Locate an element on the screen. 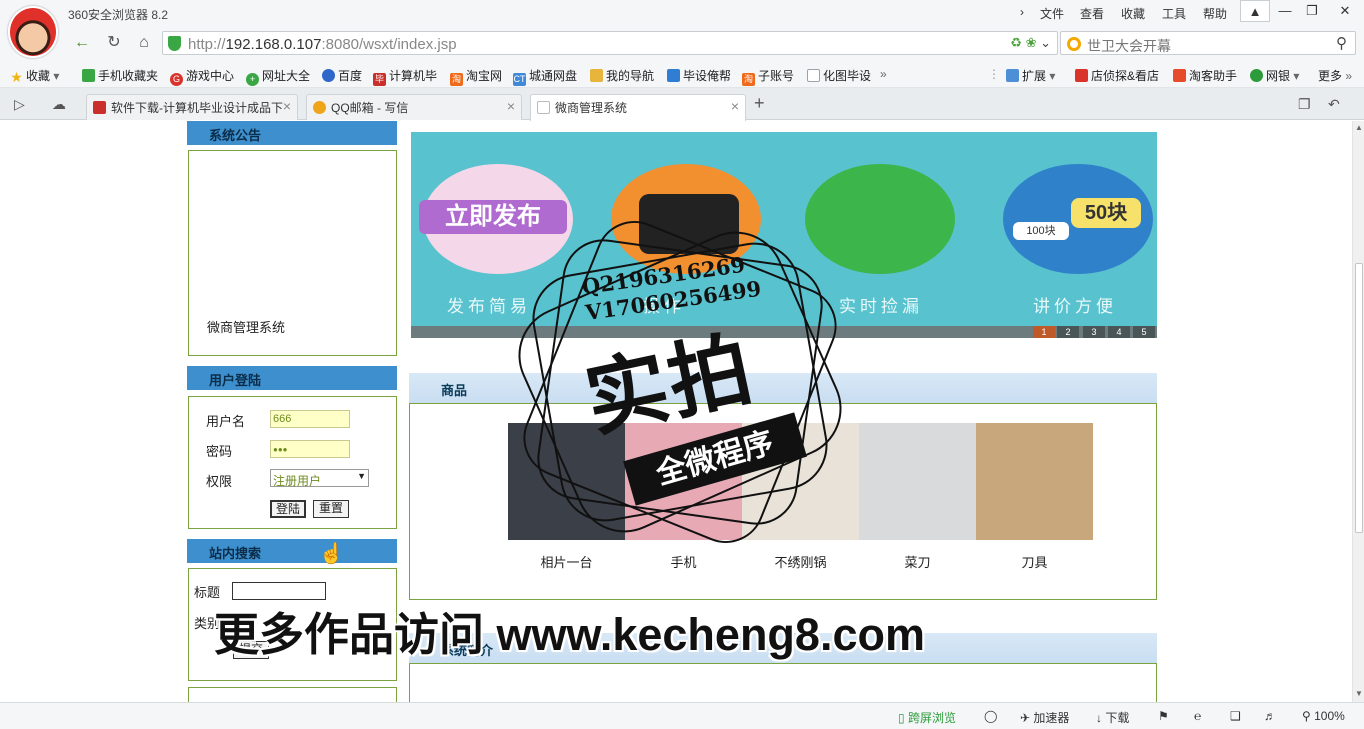 This screenshot has height=729, width=1364. minimize-button: — is located at coordinates (1285, 11).